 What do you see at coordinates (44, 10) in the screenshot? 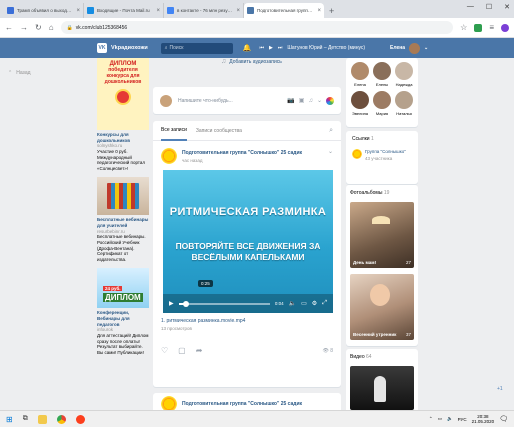
I see `browser-tab-1: Трамп объявил о выходе США ×` at bounding box center [44, 10].